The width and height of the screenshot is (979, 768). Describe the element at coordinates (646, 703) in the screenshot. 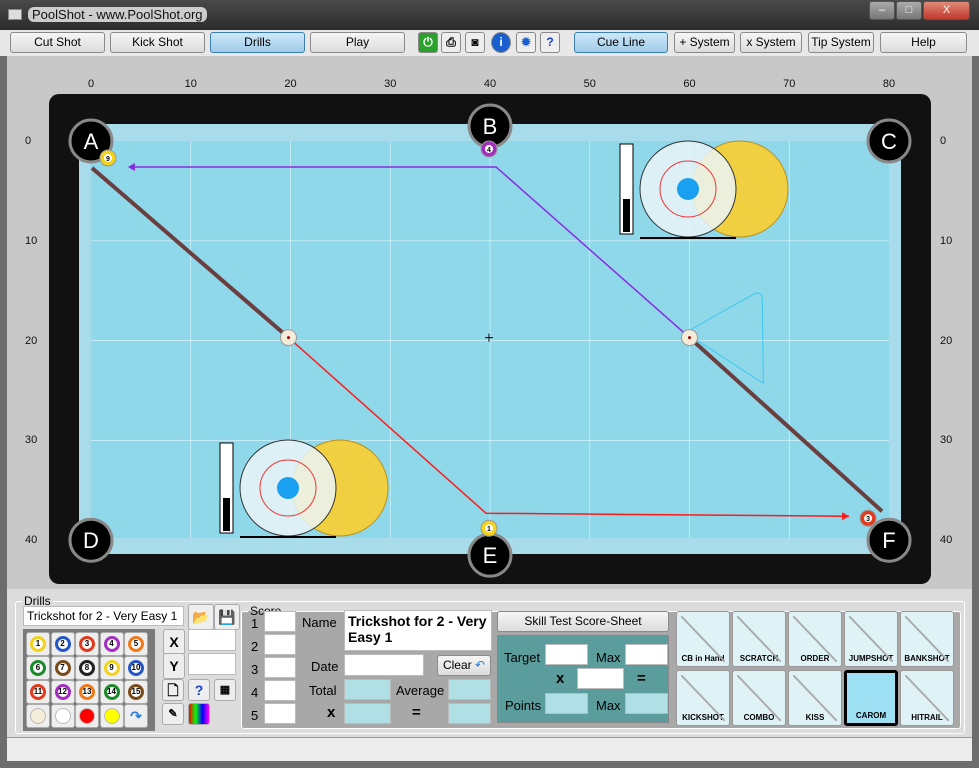

I see `max2-field` at that location.